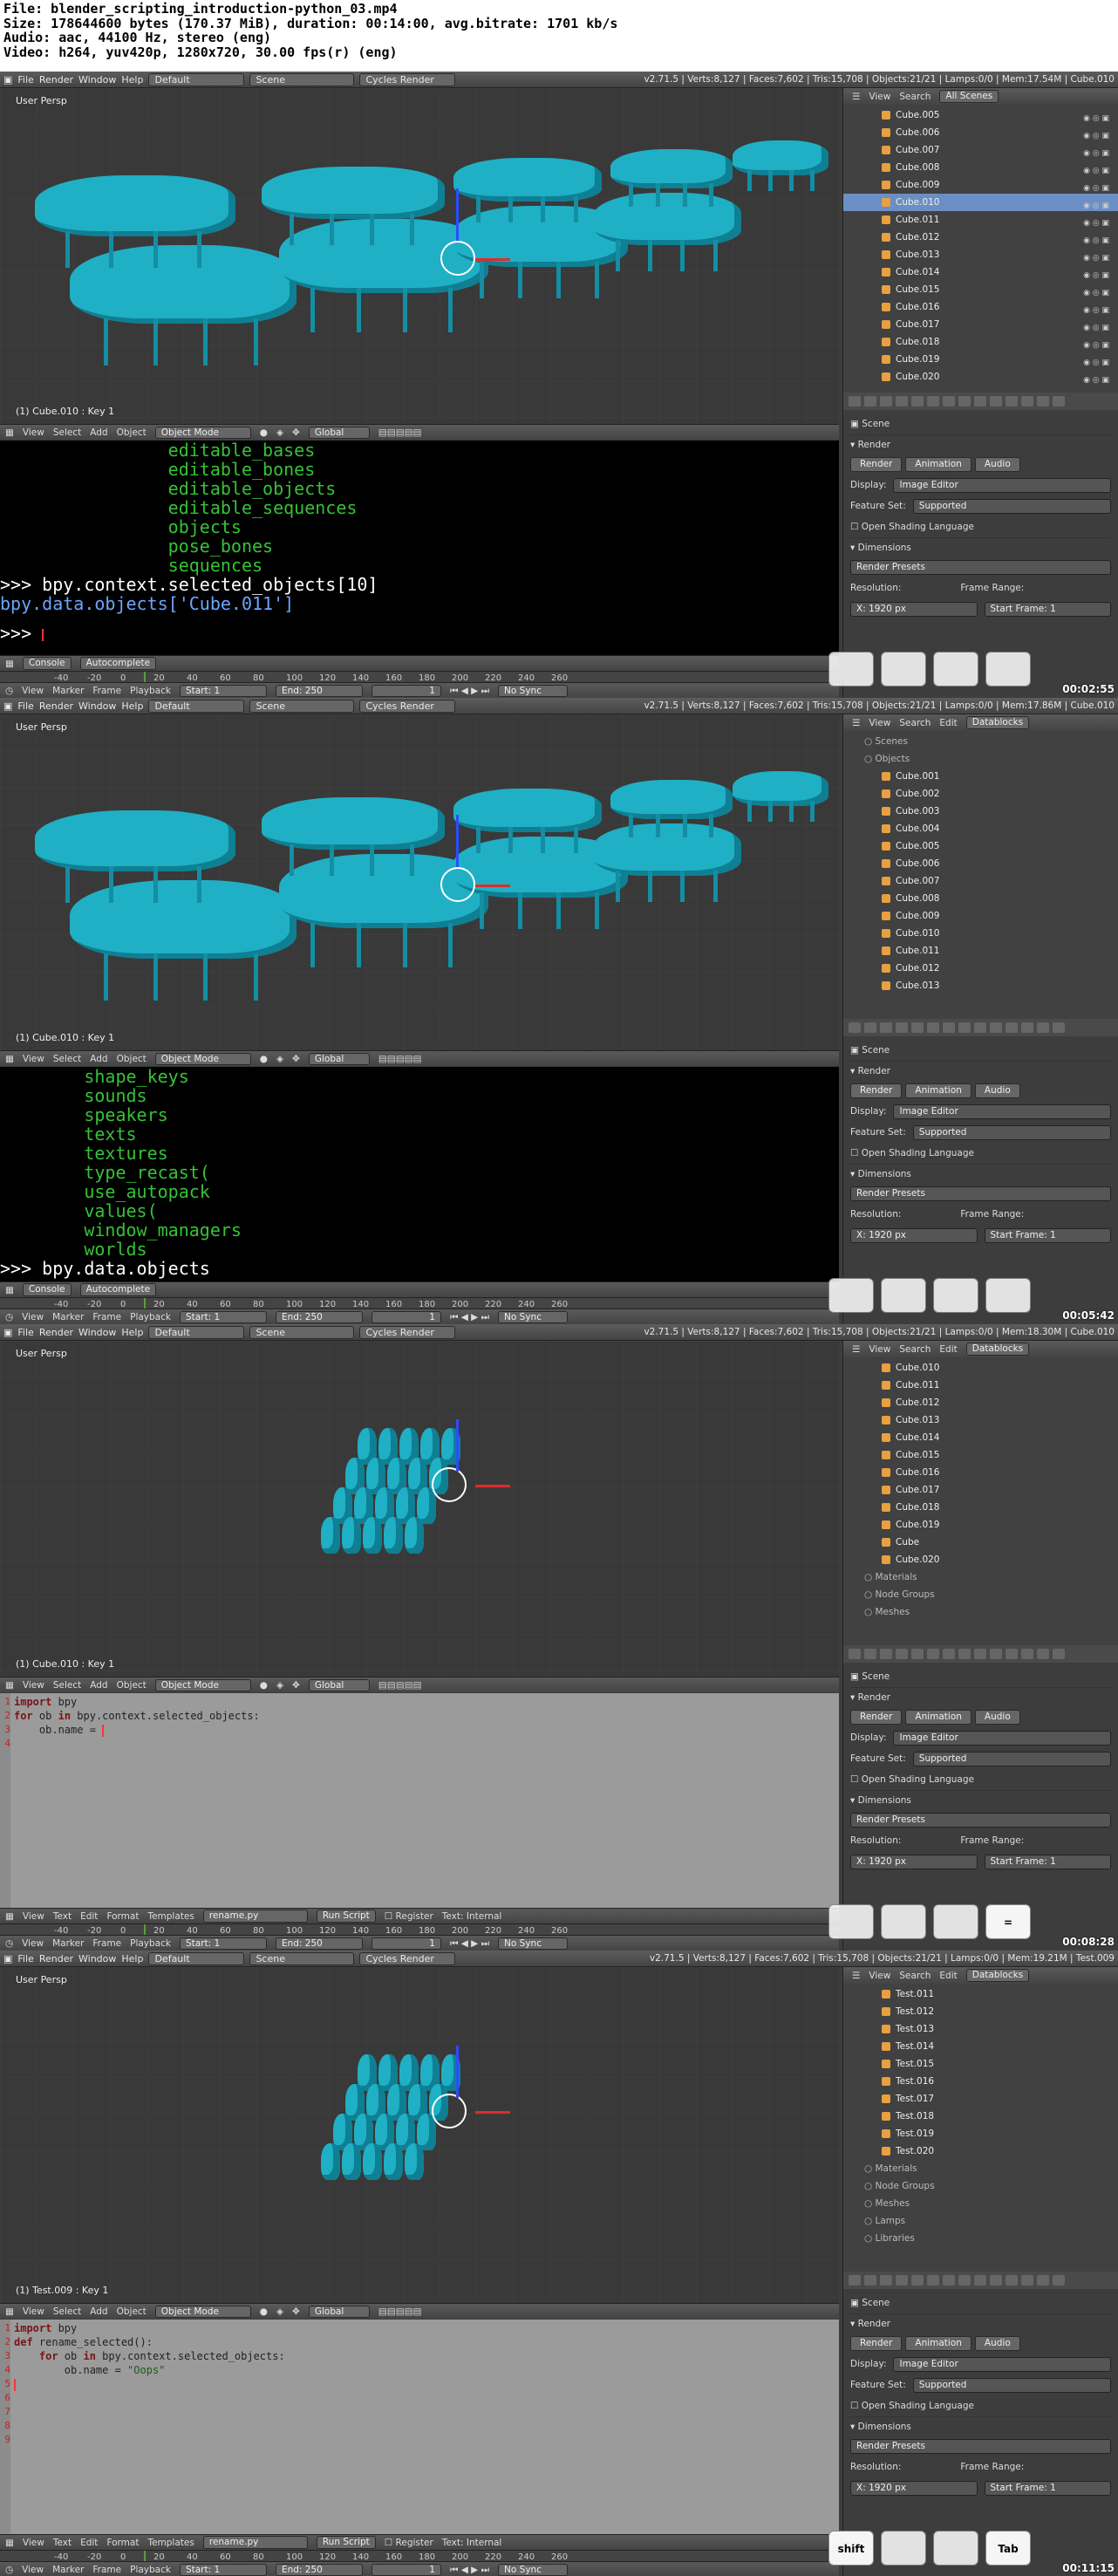 Image resolution: width=1118 pixels, height=2576 pixels. I want to click on vp-menu-view: View, so click(33, 1059).